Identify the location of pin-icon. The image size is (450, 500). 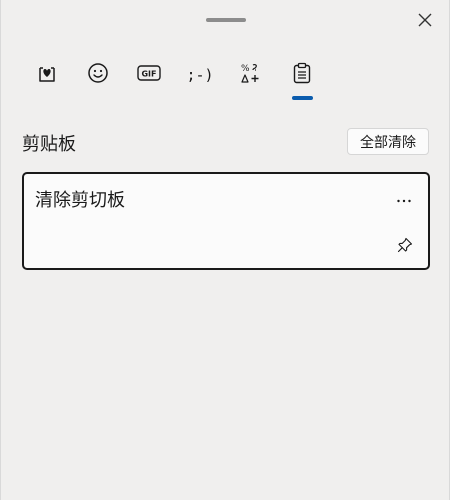
(405, 247).